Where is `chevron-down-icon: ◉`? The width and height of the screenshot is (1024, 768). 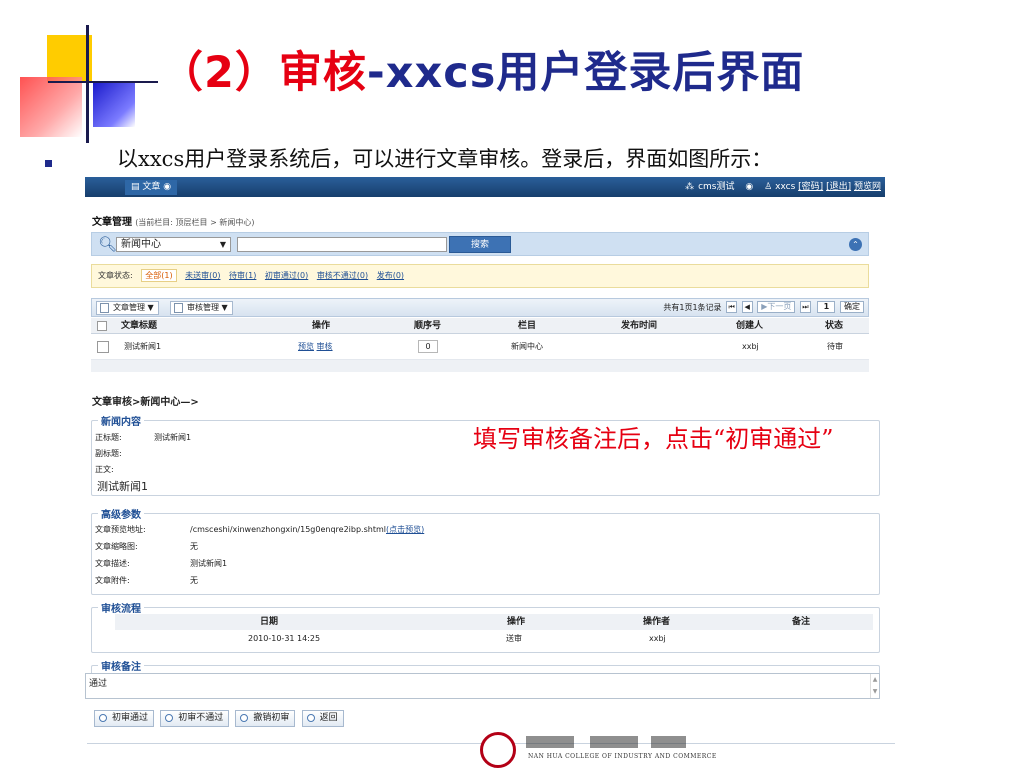 chevron-down-icon: ◉ is located at coordinates (167, 187).